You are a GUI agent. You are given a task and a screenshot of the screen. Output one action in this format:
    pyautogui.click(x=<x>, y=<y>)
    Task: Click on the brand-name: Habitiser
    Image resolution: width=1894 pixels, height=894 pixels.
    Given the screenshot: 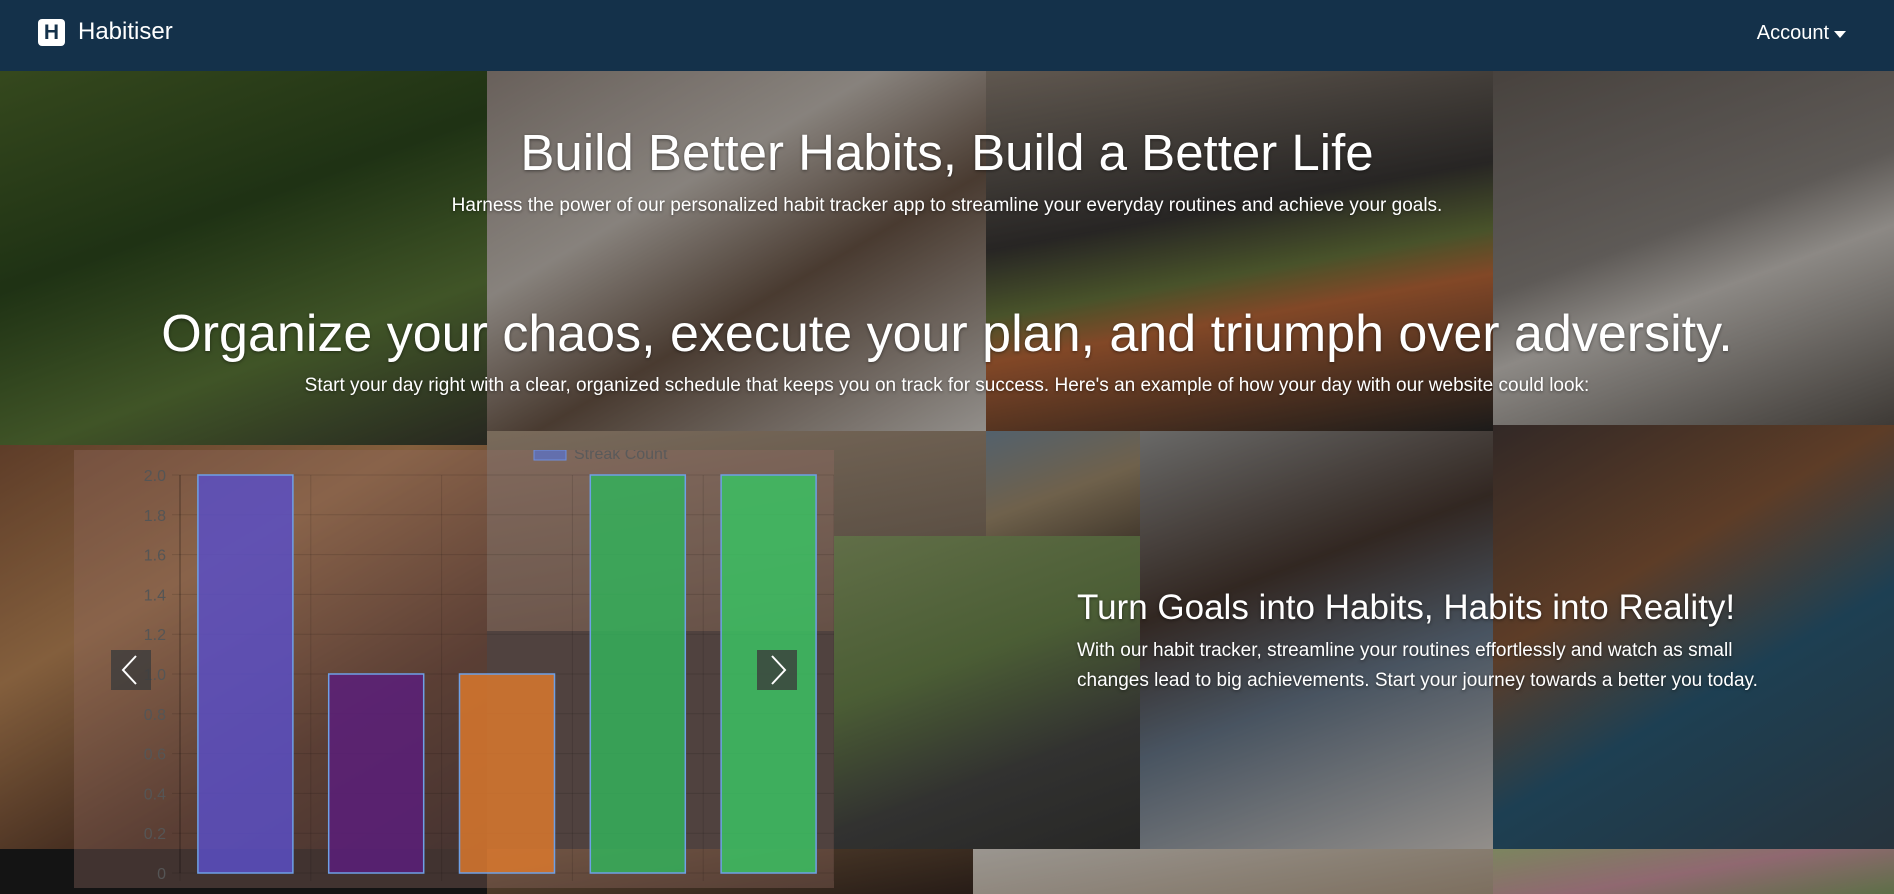 What is the action you would take?
    pyautogui.click(x=125, y=31)
    